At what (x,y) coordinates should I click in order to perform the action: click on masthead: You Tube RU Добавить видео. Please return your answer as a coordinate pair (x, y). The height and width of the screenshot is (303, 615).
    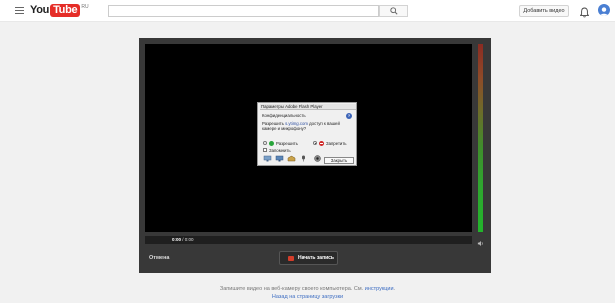
    Looking at the image, I should click on (307, 11).